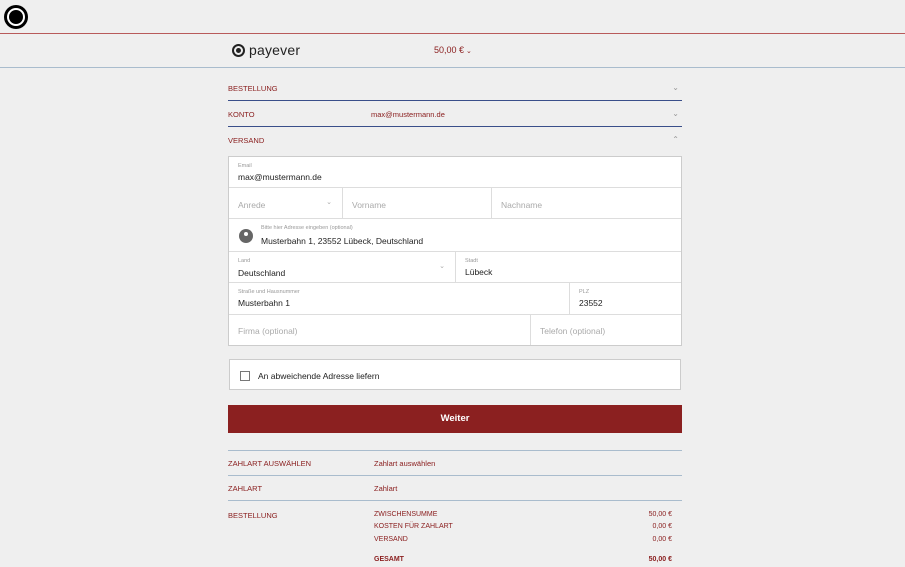 The height and width of the screenshot is (567, 905). Describe the element at coordinates (262, 273) in the screenshot. I see `land-value: Deutschland` at that location.